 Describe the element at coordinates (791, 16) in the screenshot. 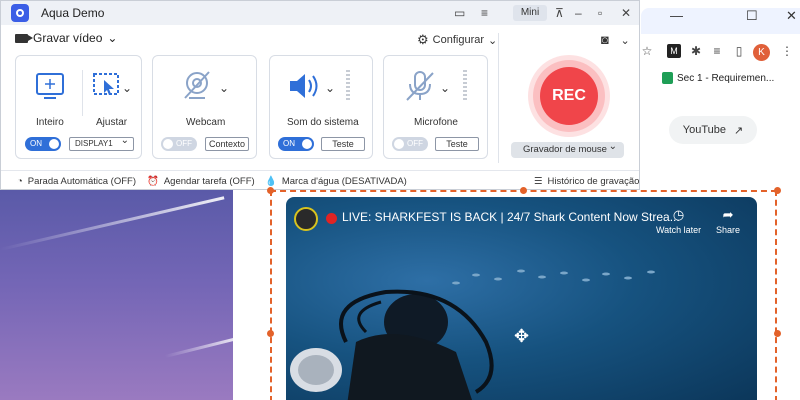

I see `close-window-button: ✕` at that location.